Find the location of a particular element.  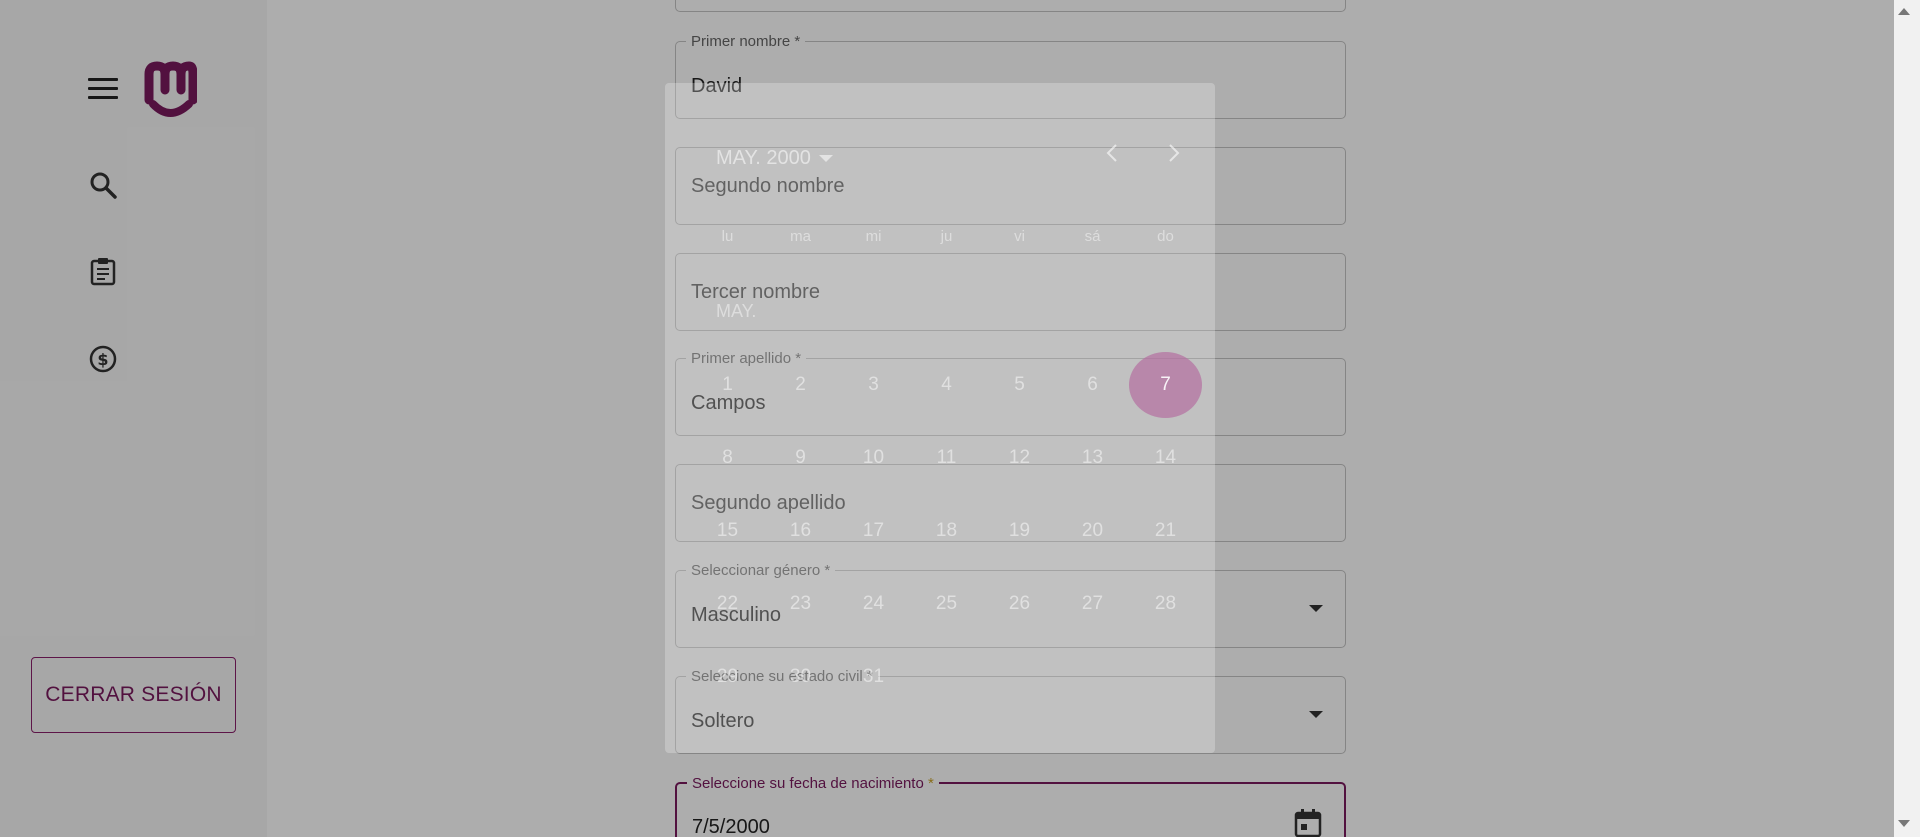

day-cell: 20 is located at coordinates (1092, 531).